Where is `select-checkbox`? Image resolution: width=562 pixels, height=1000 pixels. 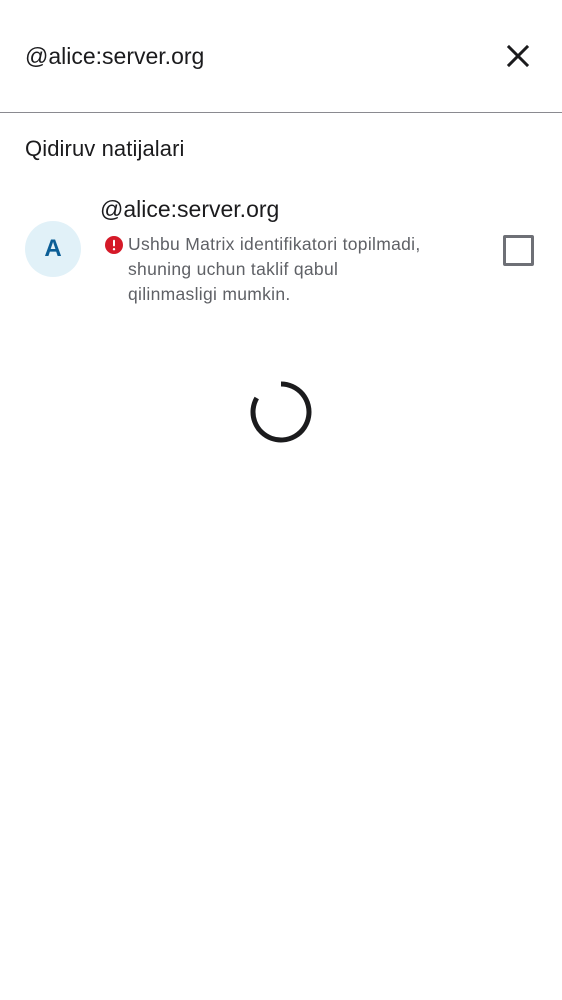
select-checkbox is located at coordinates (518, 250).